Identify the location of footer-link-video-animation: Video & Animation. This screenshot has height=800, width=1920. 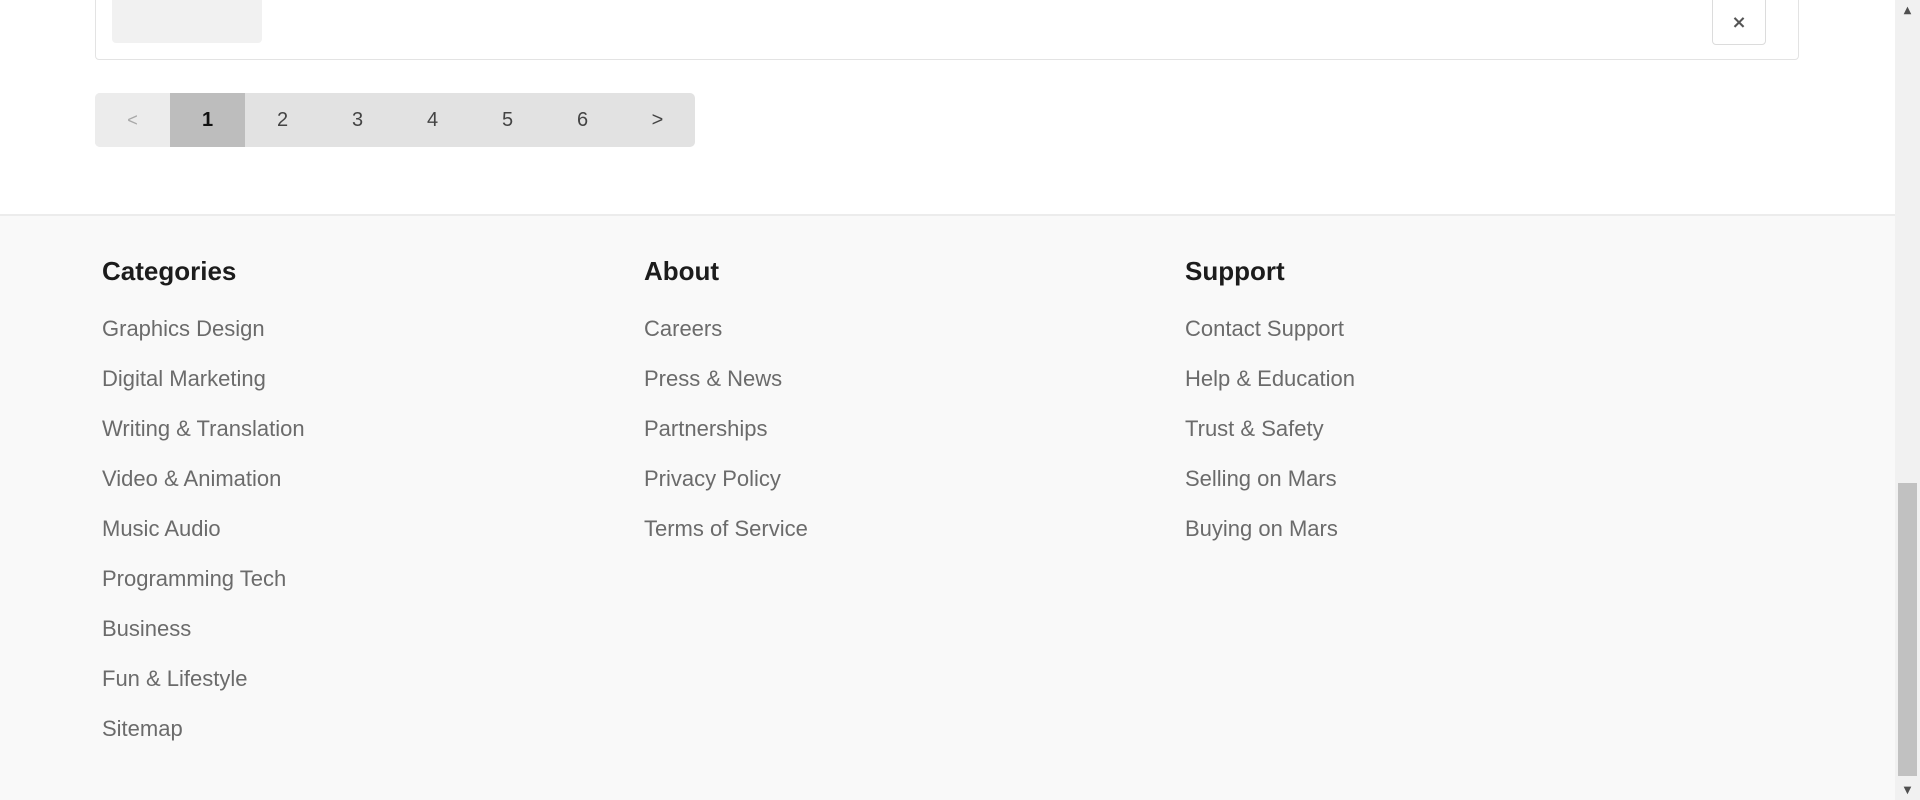
(203, 489).